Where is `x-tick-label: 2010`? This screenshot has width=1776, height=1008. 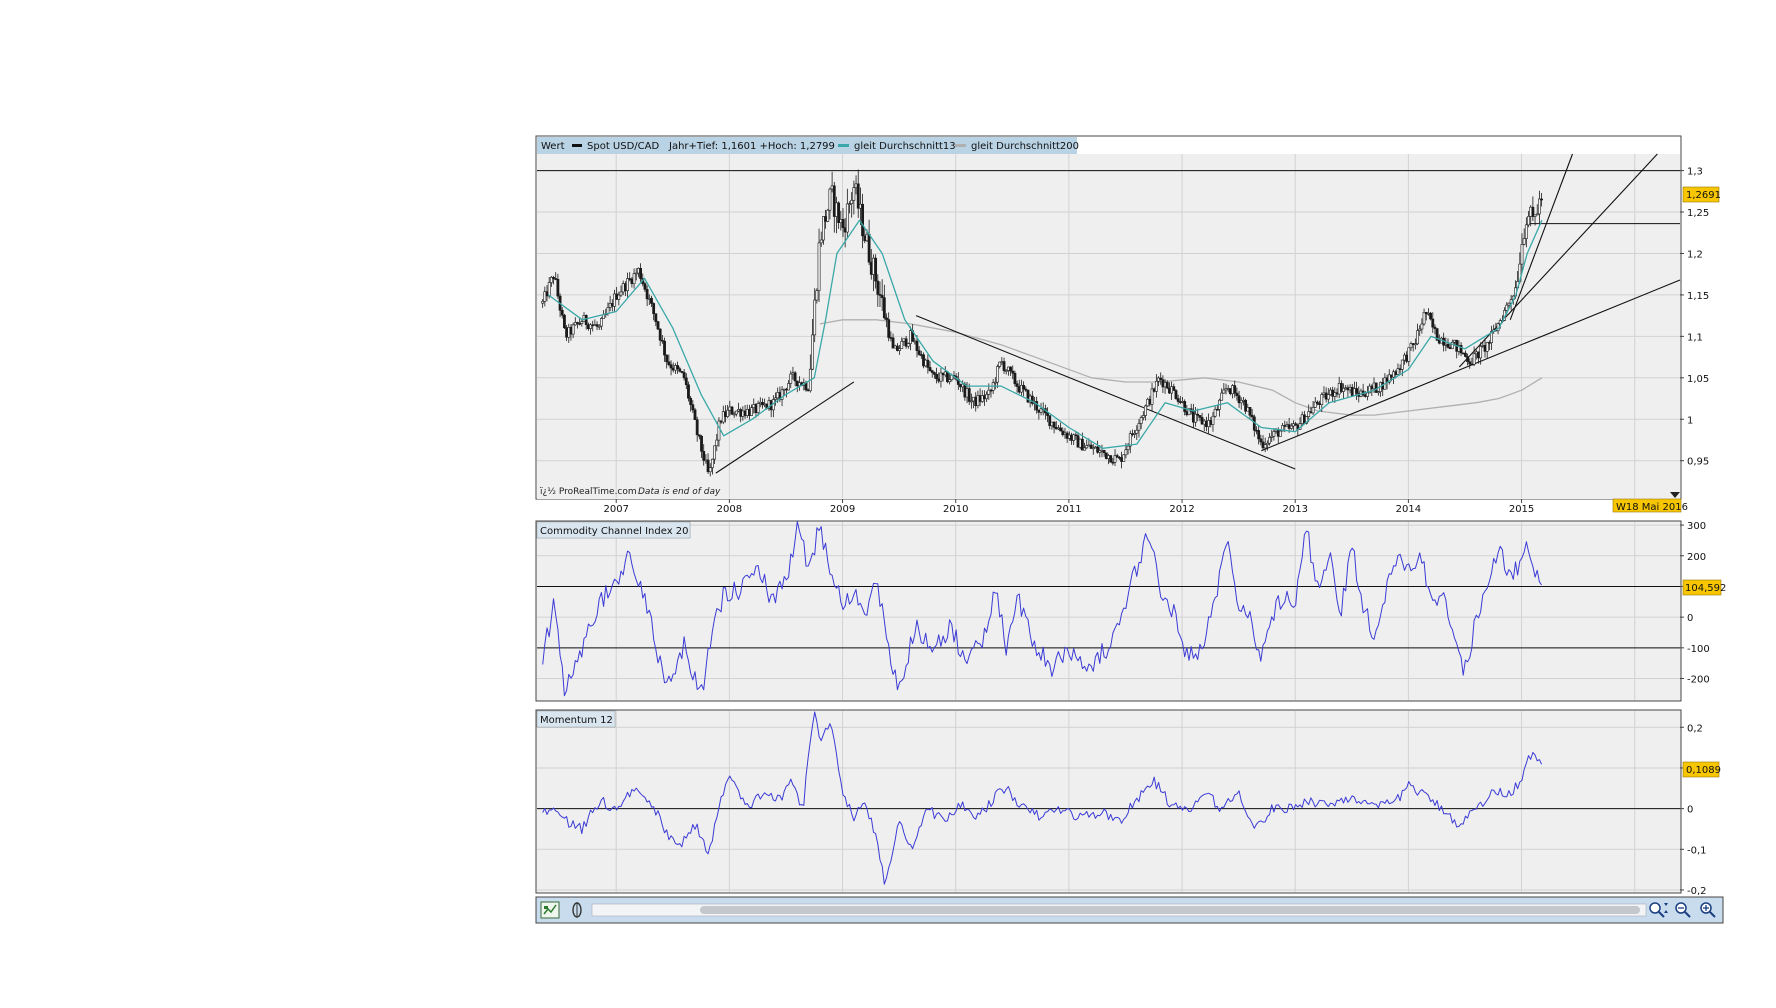 x-tick-label: 2010 is located at coordinates (955, 509).